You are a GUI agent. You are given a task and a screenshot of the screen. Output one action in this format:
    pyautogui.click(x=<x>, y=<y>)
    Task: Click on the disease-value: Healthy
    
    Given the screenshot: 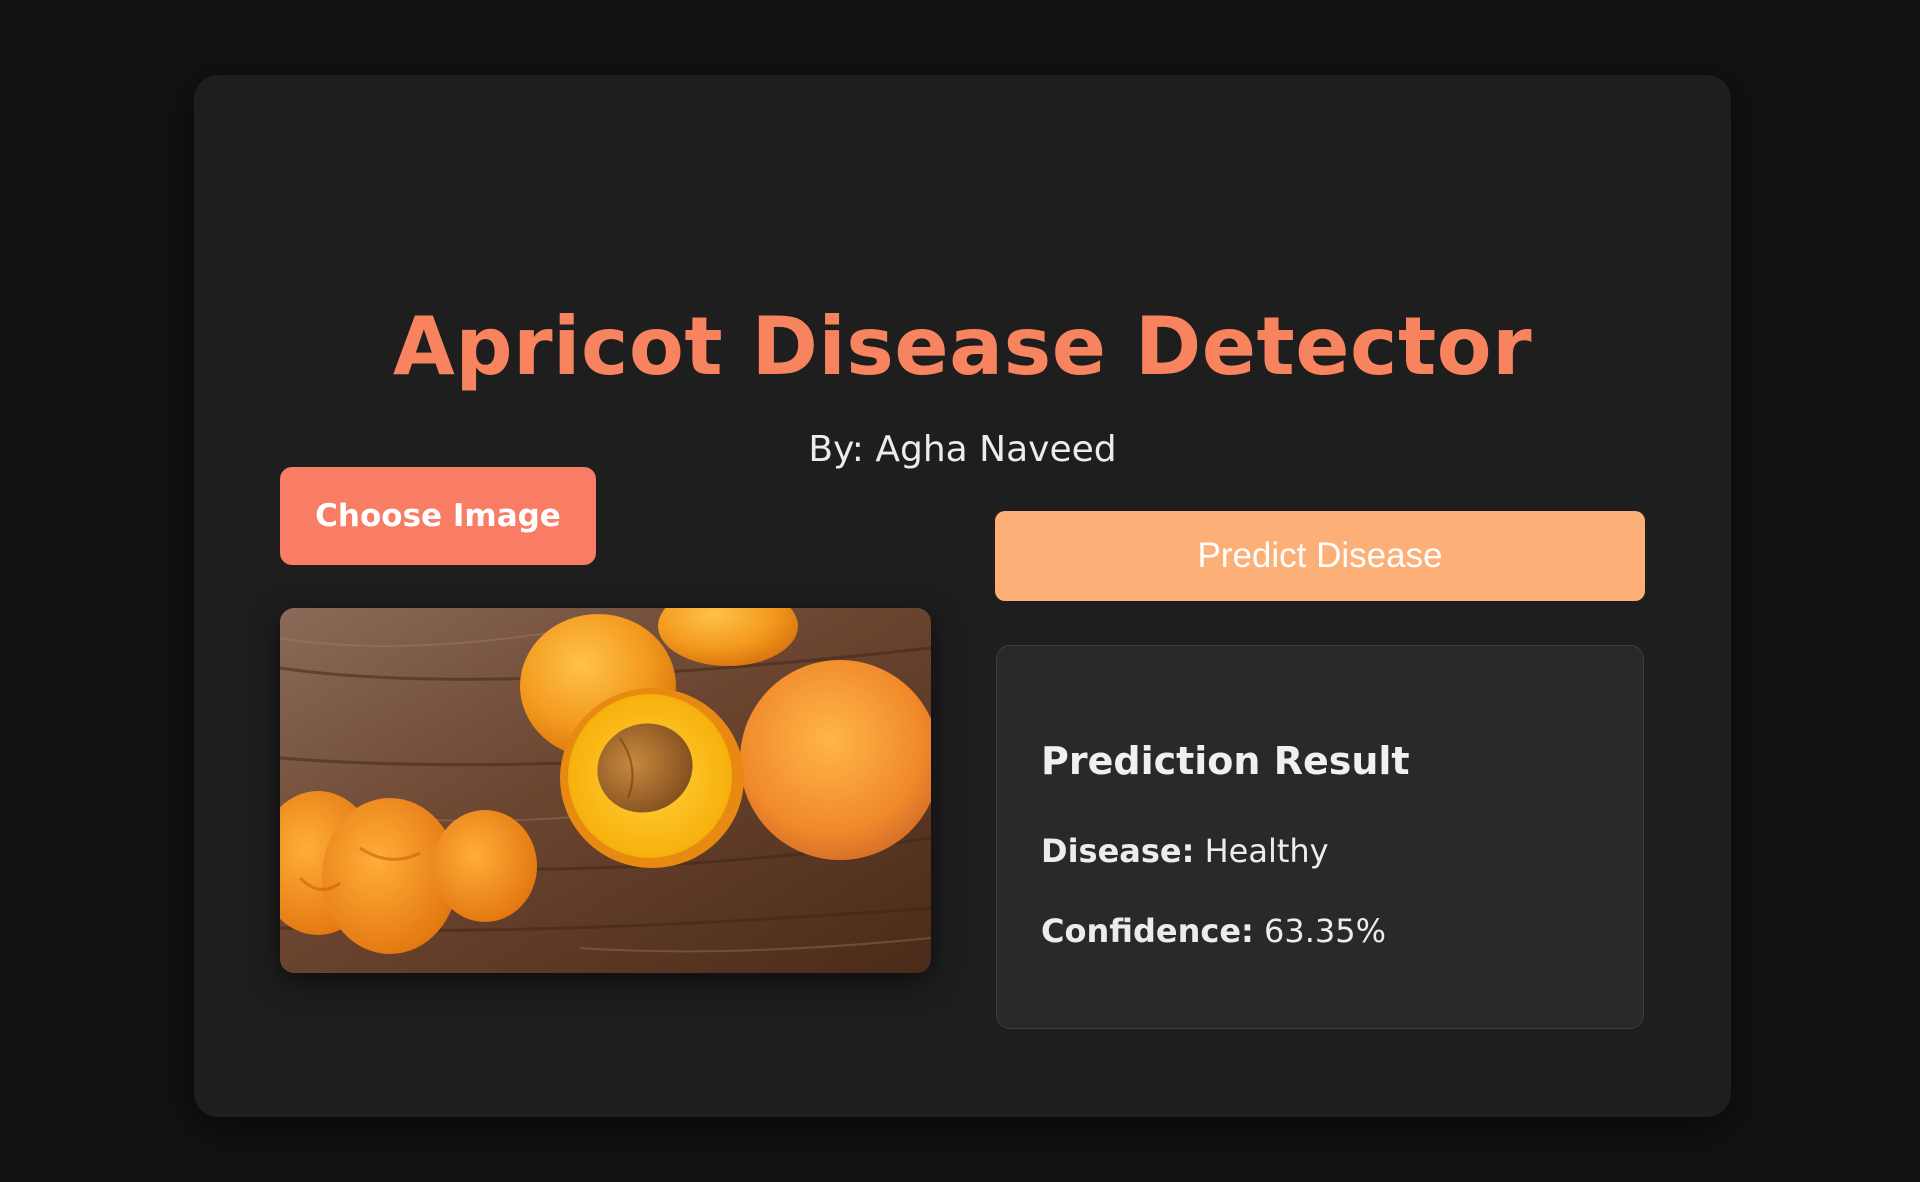 What is the action you would take?
    pyautogui.click(x=1266, y=851)
    